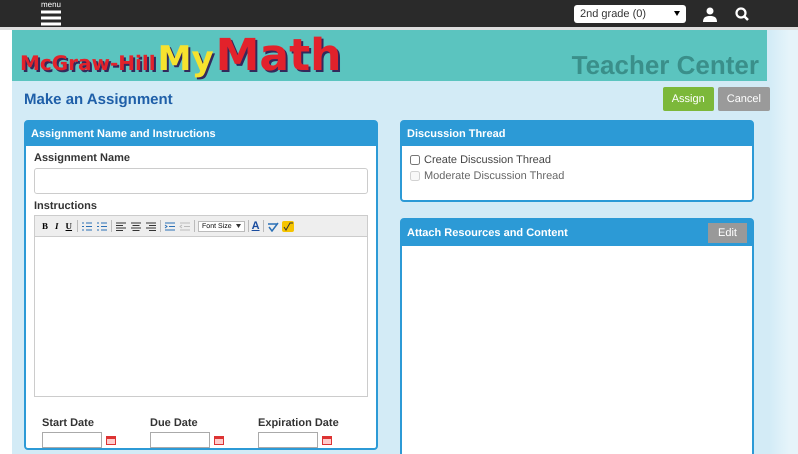 The width and height of the screenshot is (798, 454). I want to click on assignment-name-input, so click(201, 181).